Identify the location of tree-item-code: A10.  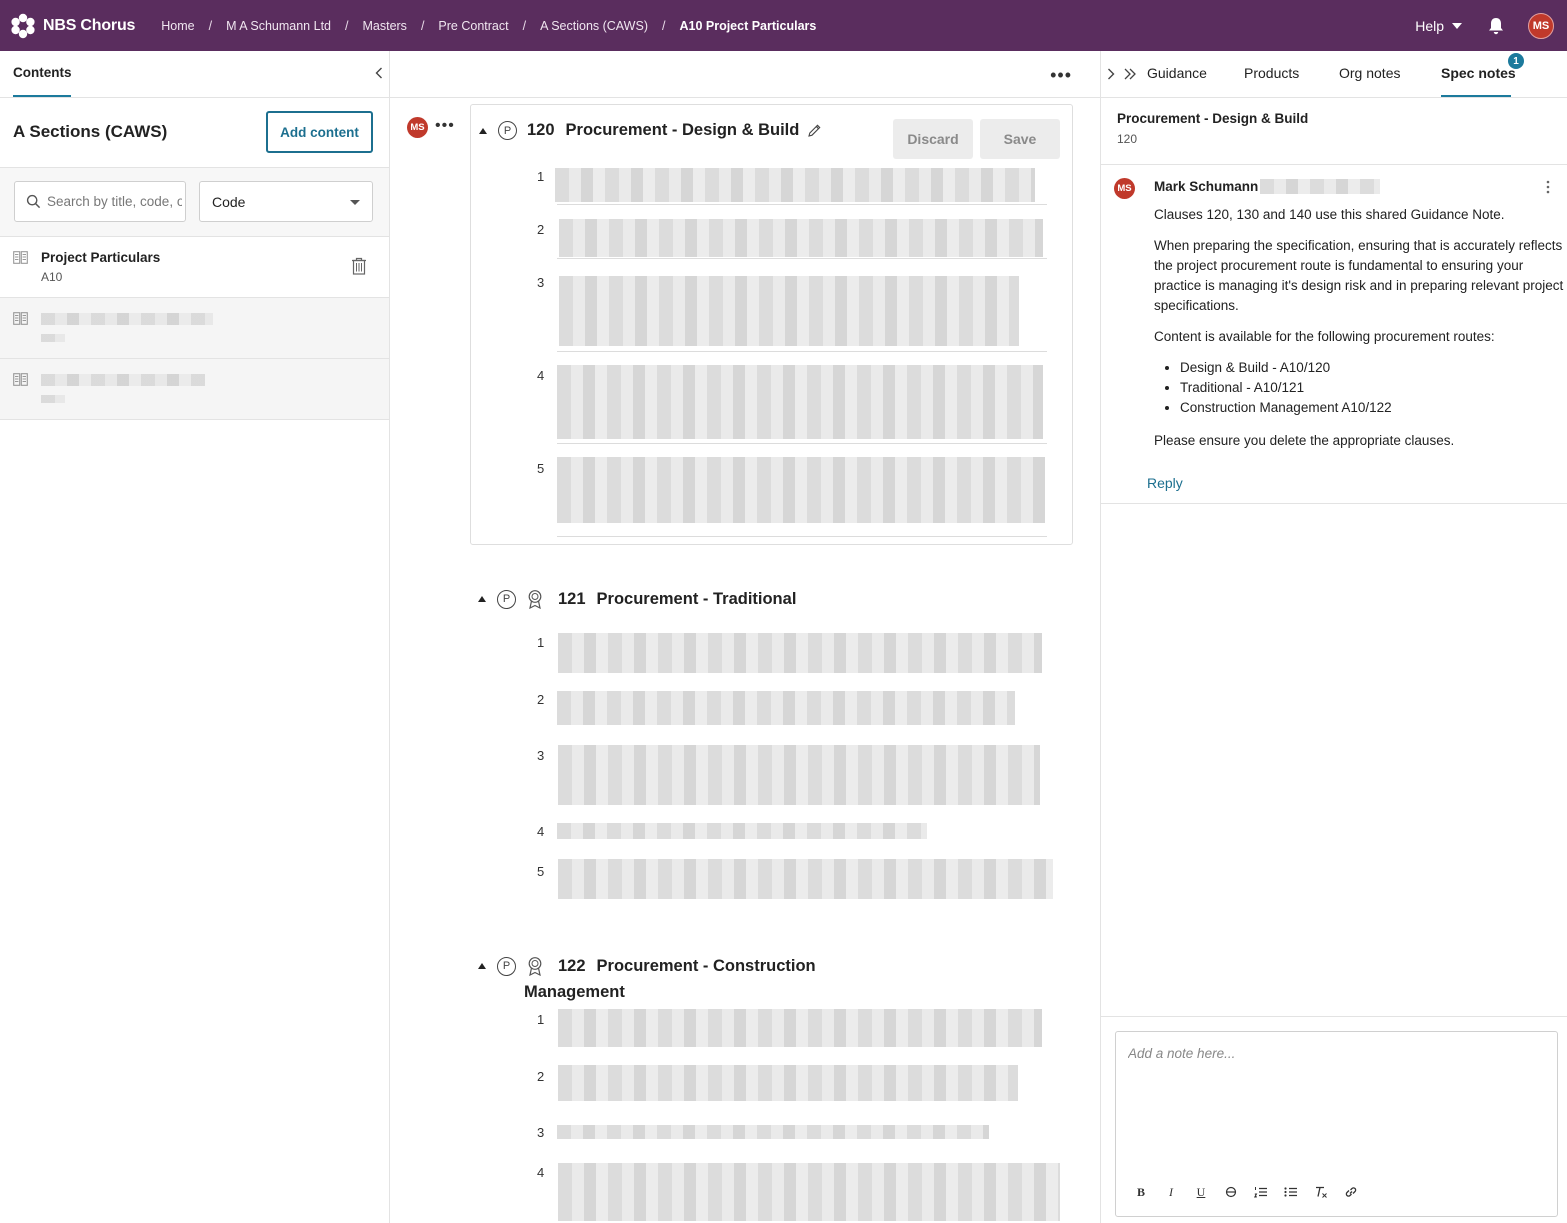
(52, 277).